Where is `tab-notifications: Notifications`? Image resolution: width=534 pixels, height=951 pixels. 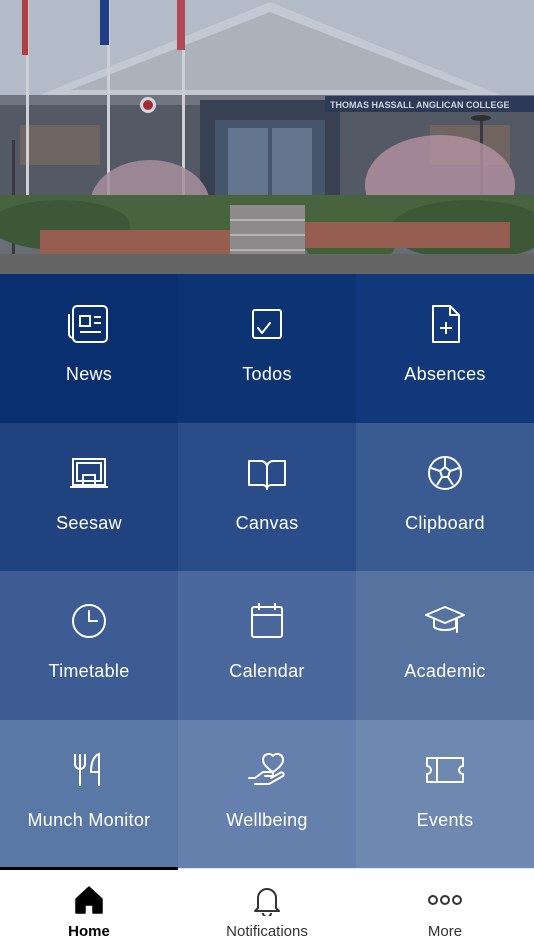
tab-notifications: Notifications is located at coordinates (267, 910).